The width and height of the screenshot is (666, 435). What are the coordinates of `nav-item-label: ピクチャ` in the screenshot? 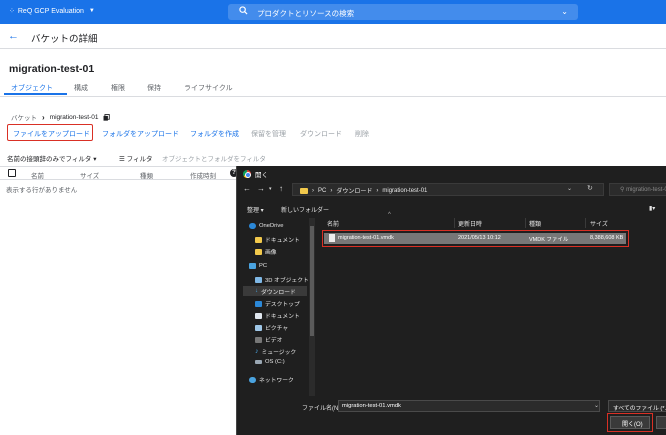 It's located at (277, 329).